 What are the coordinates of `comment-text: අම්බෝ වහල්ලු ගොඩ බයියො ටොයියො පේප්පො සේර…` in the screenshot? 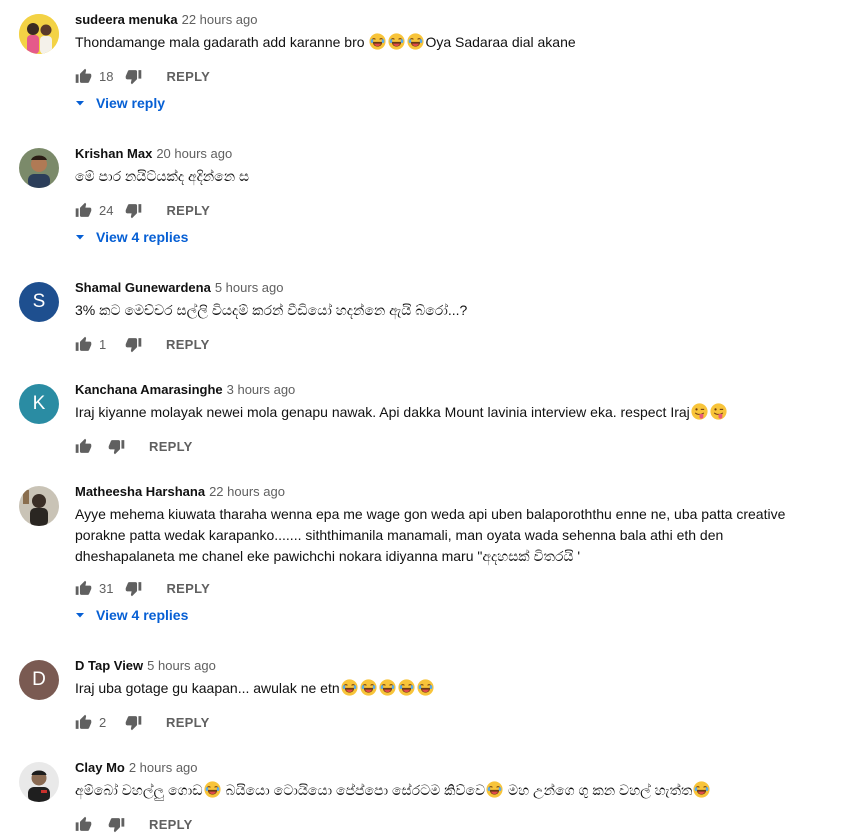 It's located at (445, 790).